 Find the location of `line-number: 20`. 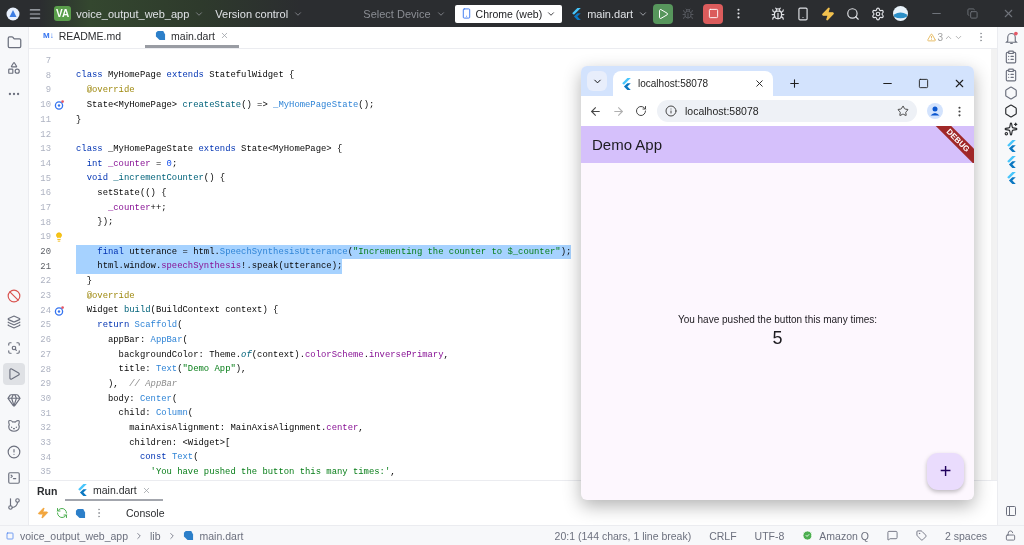

line-number: 20 is located at coordinates (45, 252).